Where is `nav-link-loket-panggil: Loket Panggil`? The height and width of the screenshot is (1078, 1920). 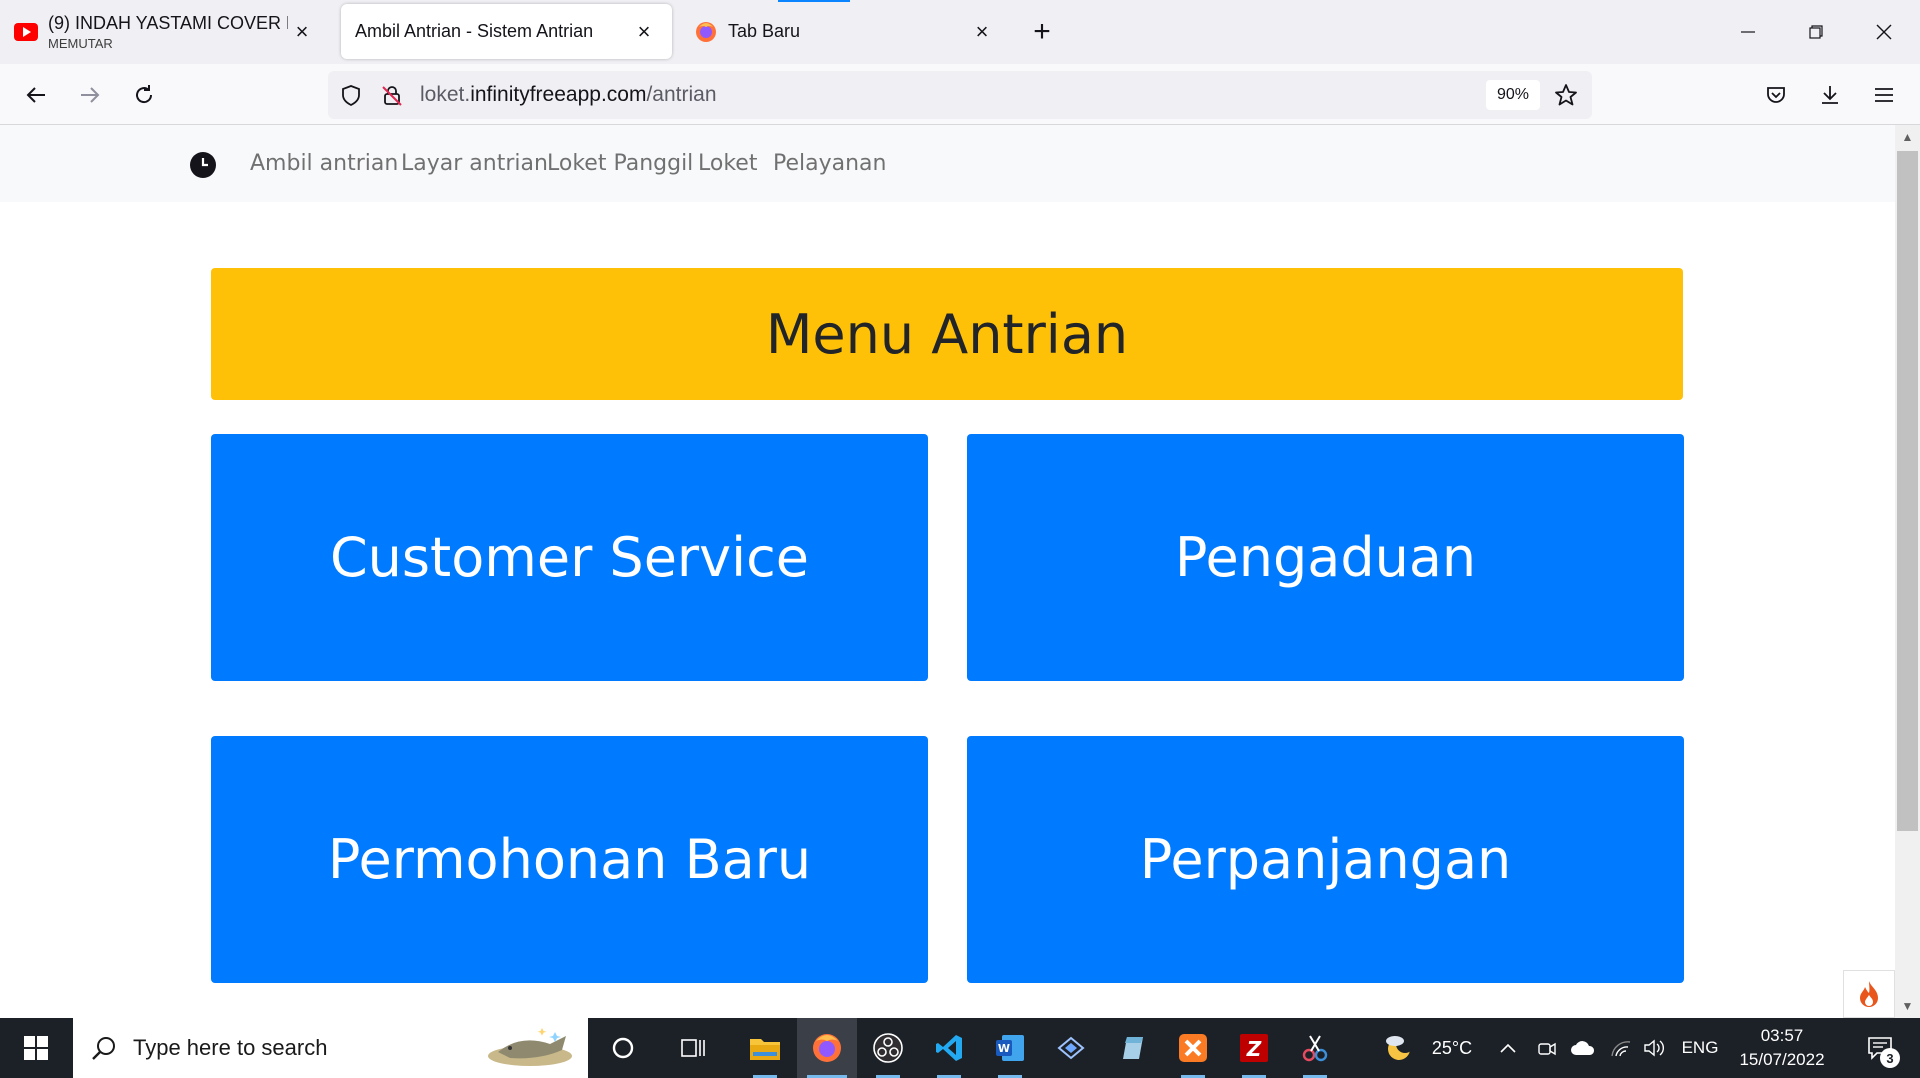
nav-link-loket-panggil: Loket Panggil is located at coordinates (620, 163).